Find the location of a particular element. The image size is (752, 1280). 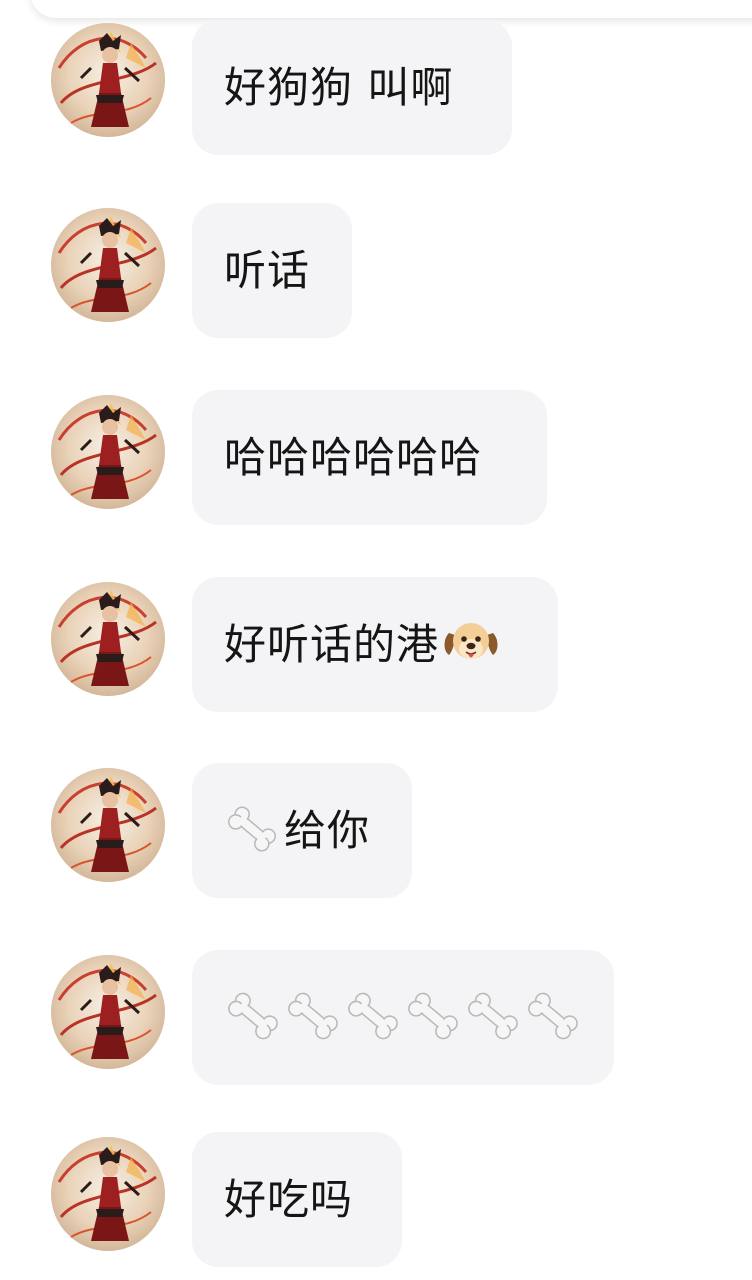

message-bubble: 好听话的港 is located at coordinates (375, 644).